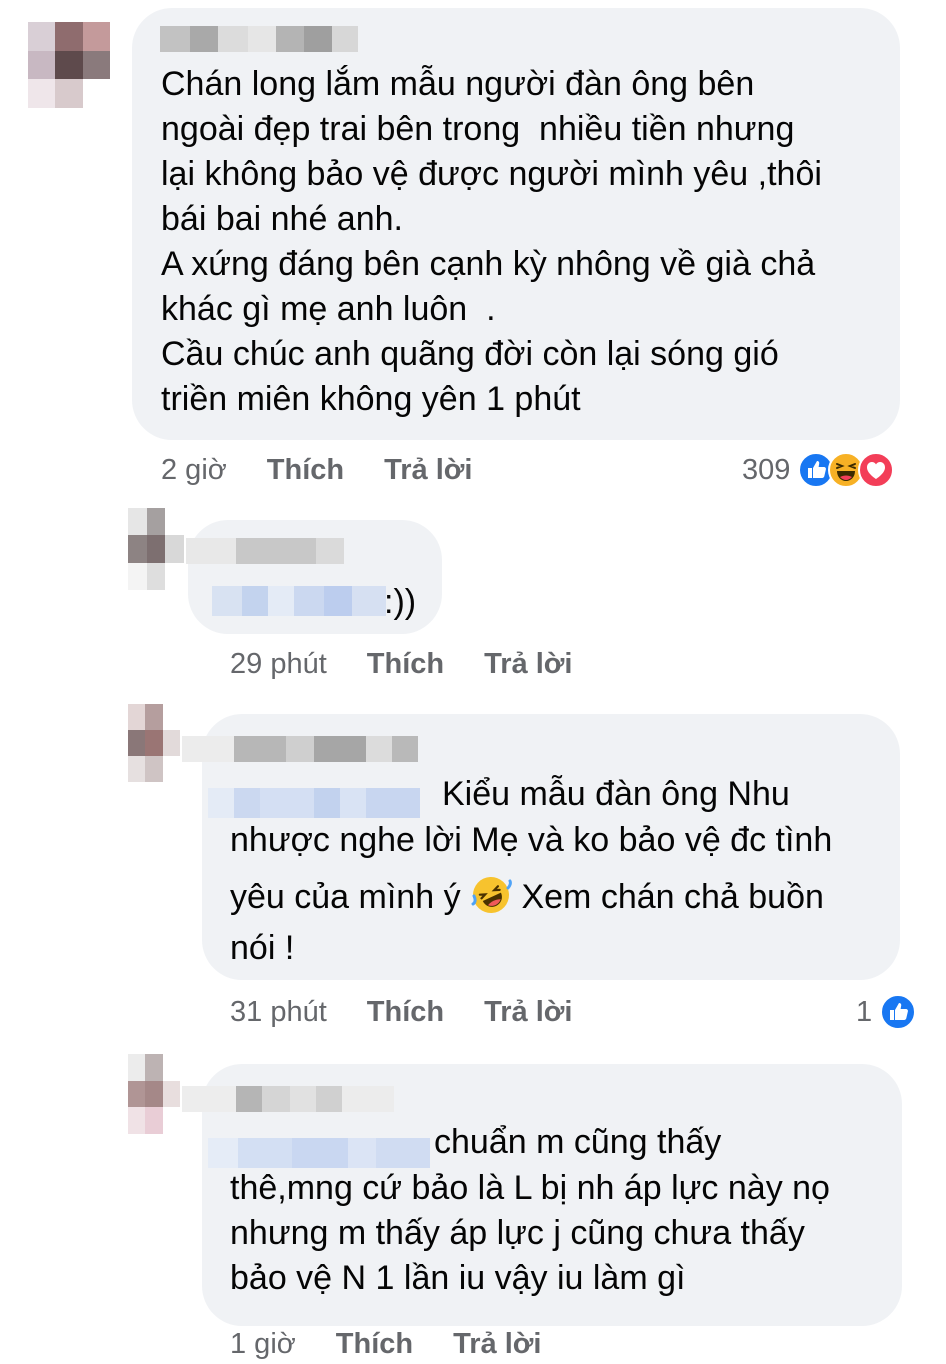  I want to click on comment-text-fragment: Xem chán chả buồn, so click(668, 897).